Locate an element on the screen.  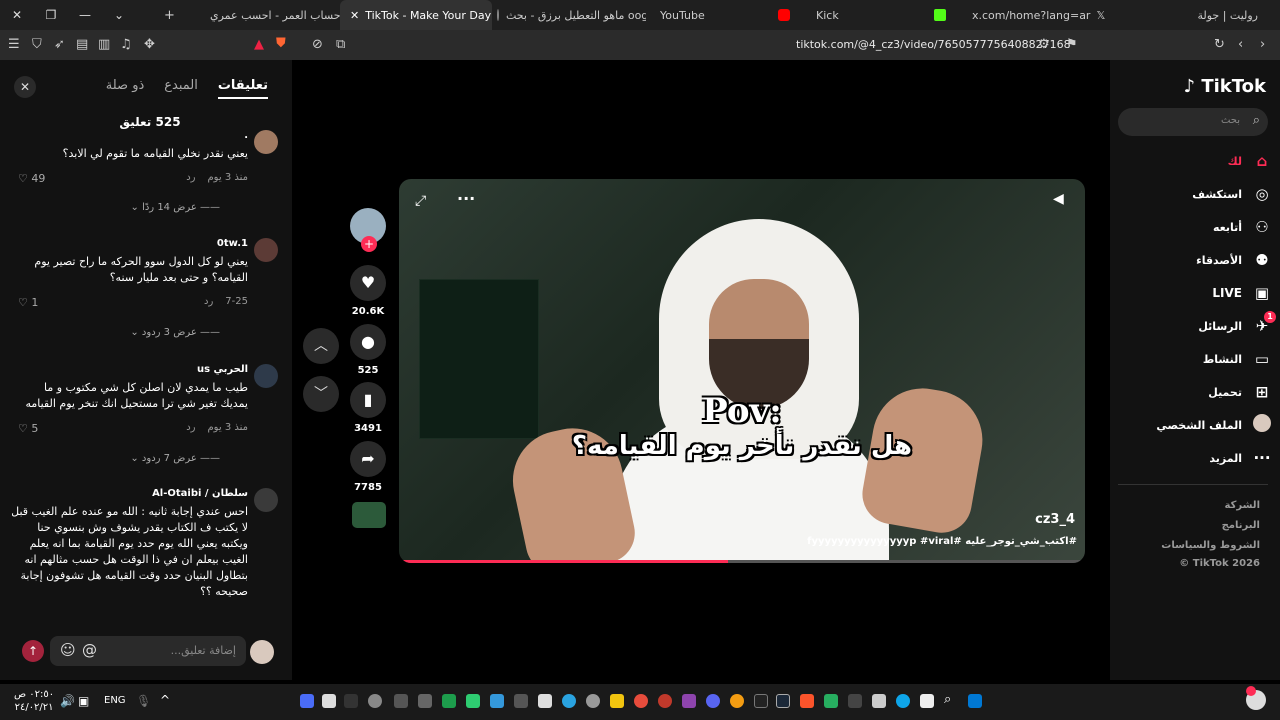
start-button is located at coordinates (975, 701).